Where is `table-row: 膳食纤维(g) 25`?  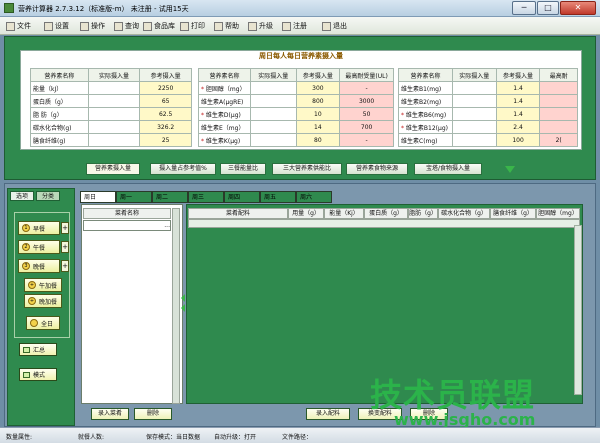 table-row: 膳食纤维(g) 25 is located at coordinates (111, 140).